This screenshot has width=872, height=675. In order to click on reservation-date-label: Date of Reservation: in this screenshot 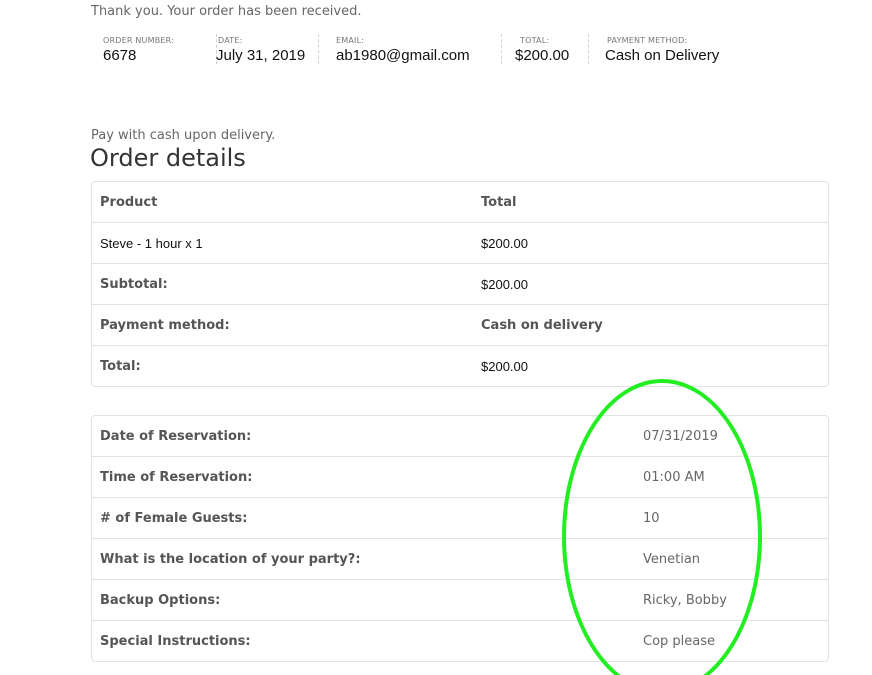, I will do `click(176, 436)`.